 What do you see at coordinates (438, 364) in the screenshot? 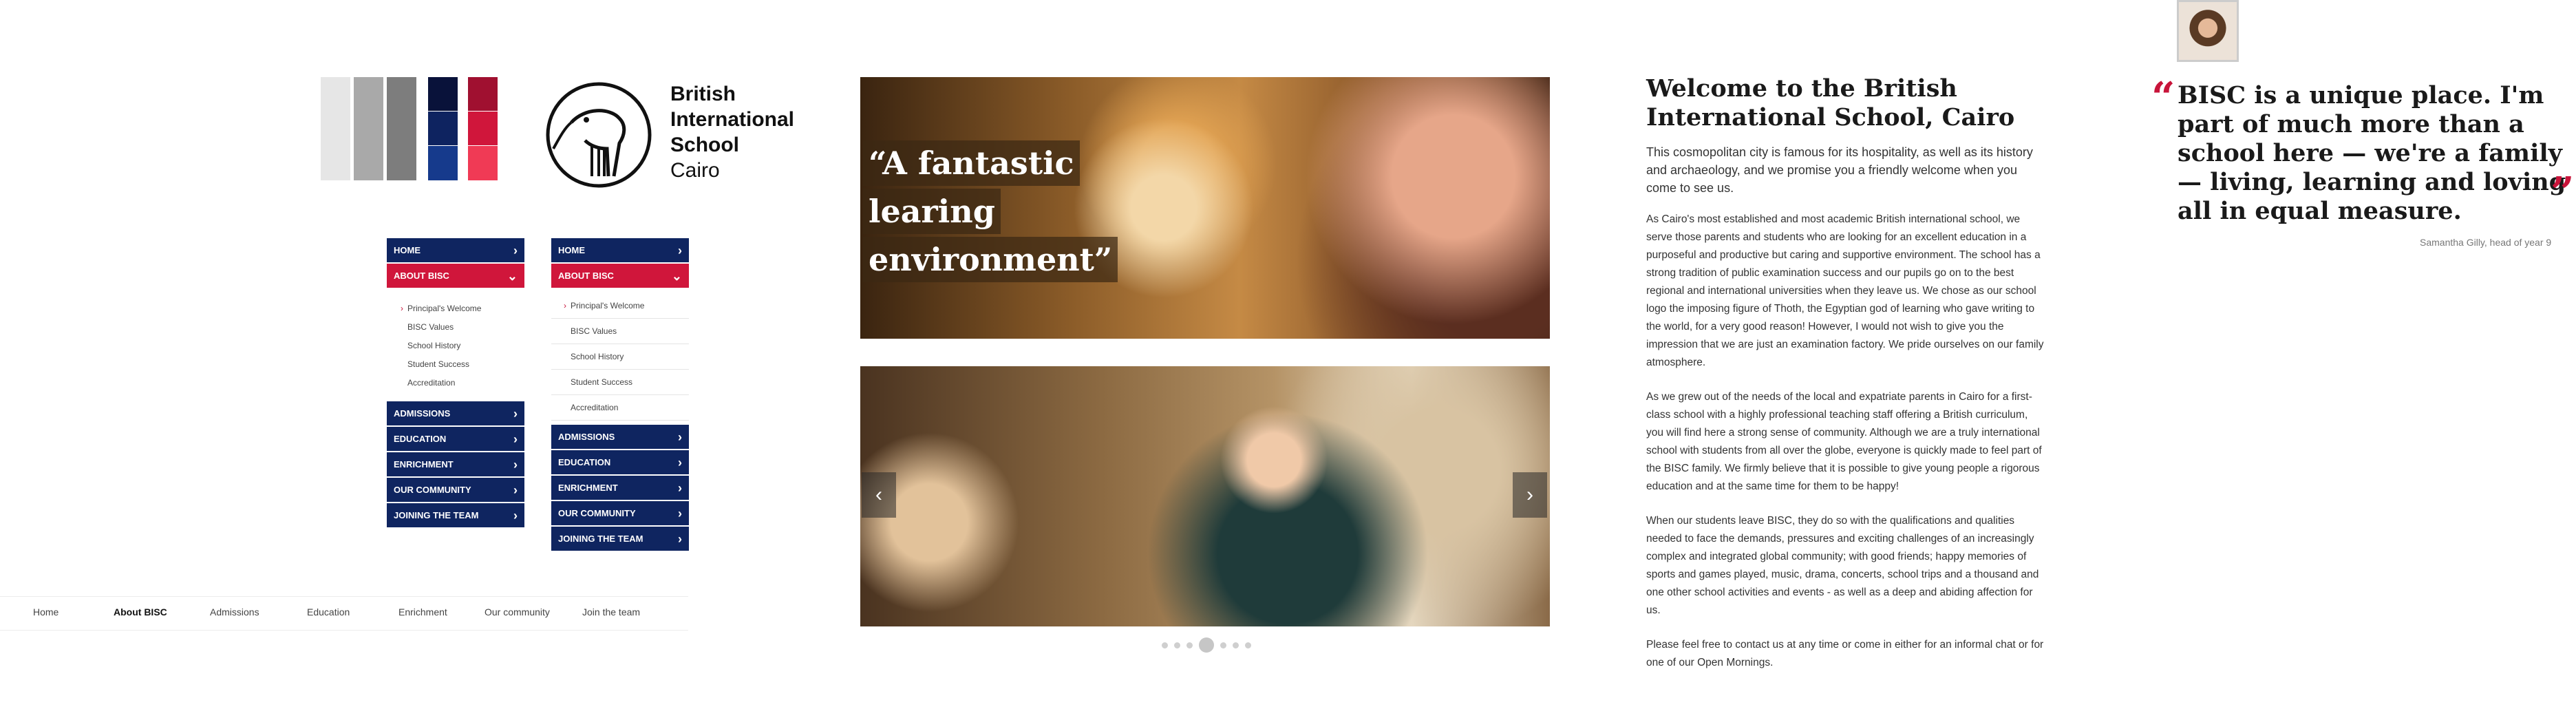
I see `submenu-label: Student Success` at bounding box center [438, 364].